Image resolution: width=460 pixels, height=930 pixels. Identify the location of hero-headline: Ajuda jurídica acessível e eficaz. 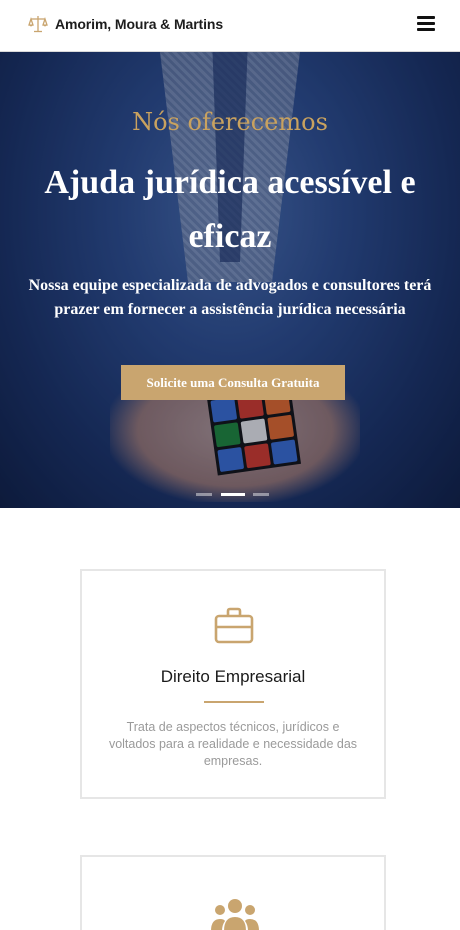
(230, 209).